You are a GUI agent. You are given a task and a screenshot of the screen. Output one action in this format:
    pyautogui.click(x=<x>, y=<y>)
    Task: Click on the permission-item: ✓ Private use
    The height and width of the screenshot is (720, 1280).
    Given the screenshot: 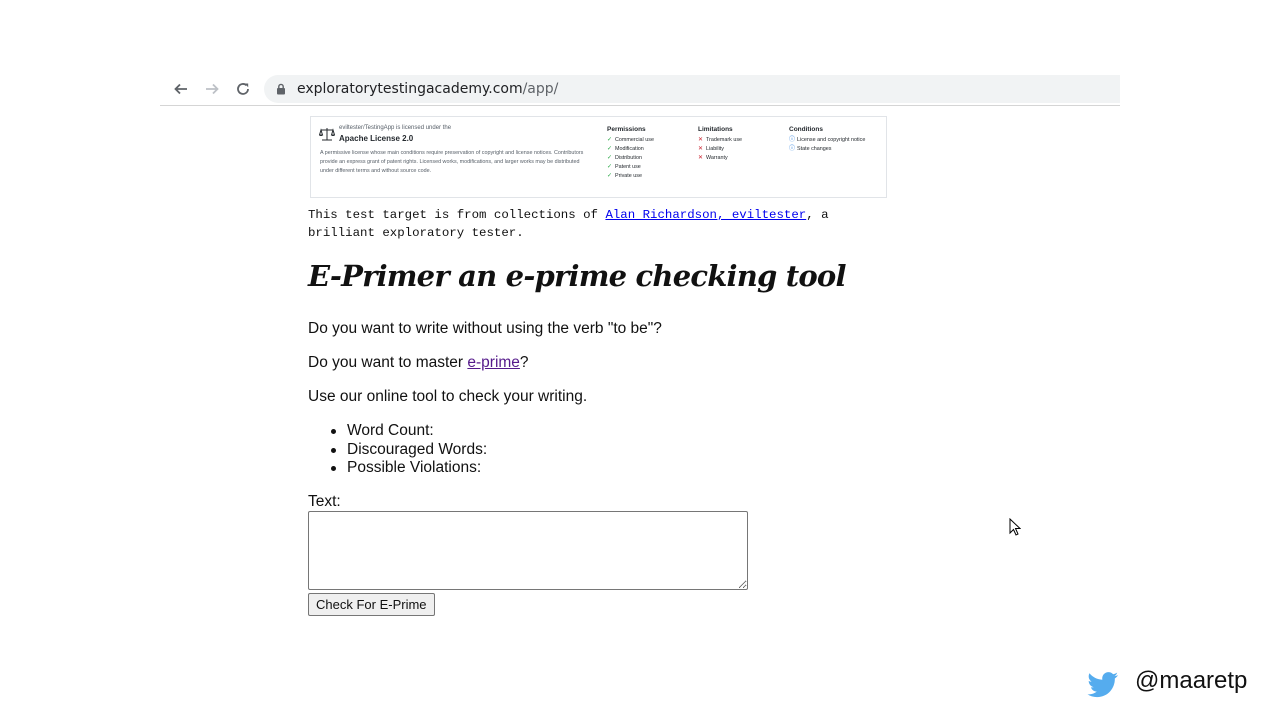 What is the action you would take?
    pyautogui.click(x=624, y=176)
    